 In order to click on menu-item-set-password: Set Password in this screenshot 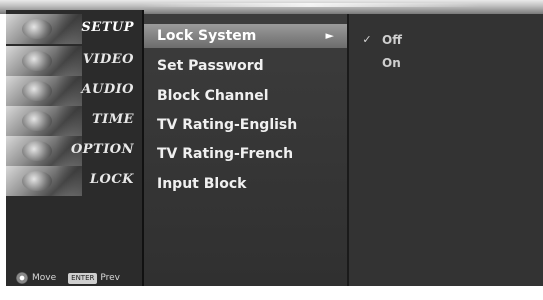, I will do `click(245, 66)`.